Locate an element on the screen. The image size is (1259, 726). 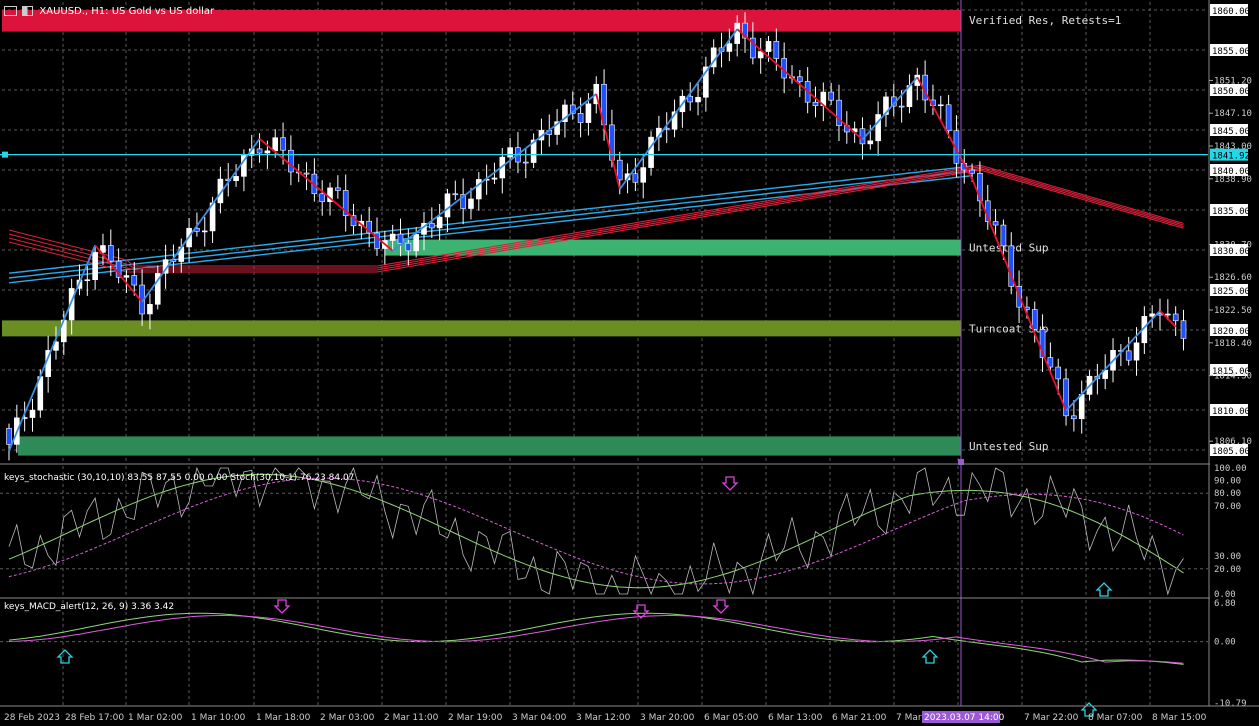
time-label: 6 Mar 05:00 is located at coordinates (731, 718).